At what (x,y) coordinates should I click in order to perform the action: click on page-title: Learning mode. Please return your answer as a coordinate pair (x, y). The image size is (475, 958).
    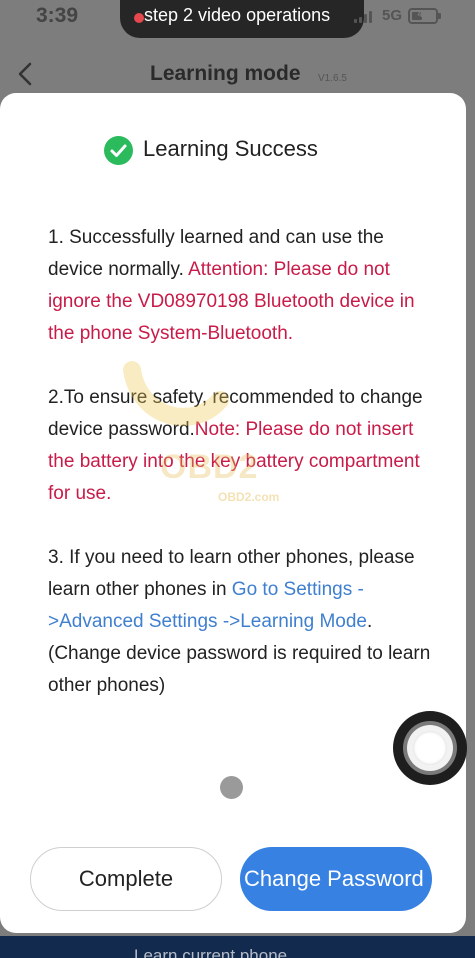
    Looking at the image, I should click on (225, 73).